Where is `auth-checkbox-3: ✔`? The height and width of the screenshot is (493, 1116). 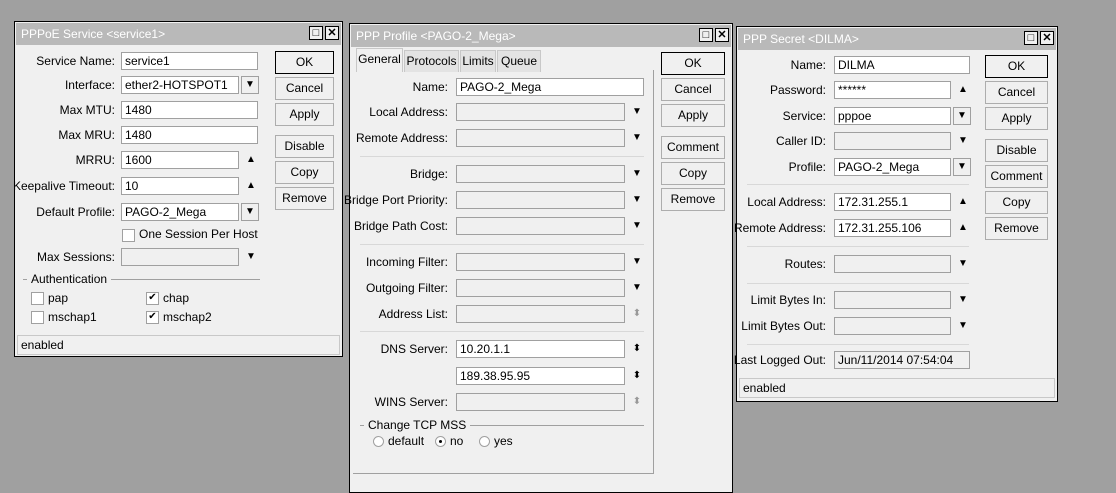
auth-checkbox-3: ✔ is located at coordinates (152, 317).